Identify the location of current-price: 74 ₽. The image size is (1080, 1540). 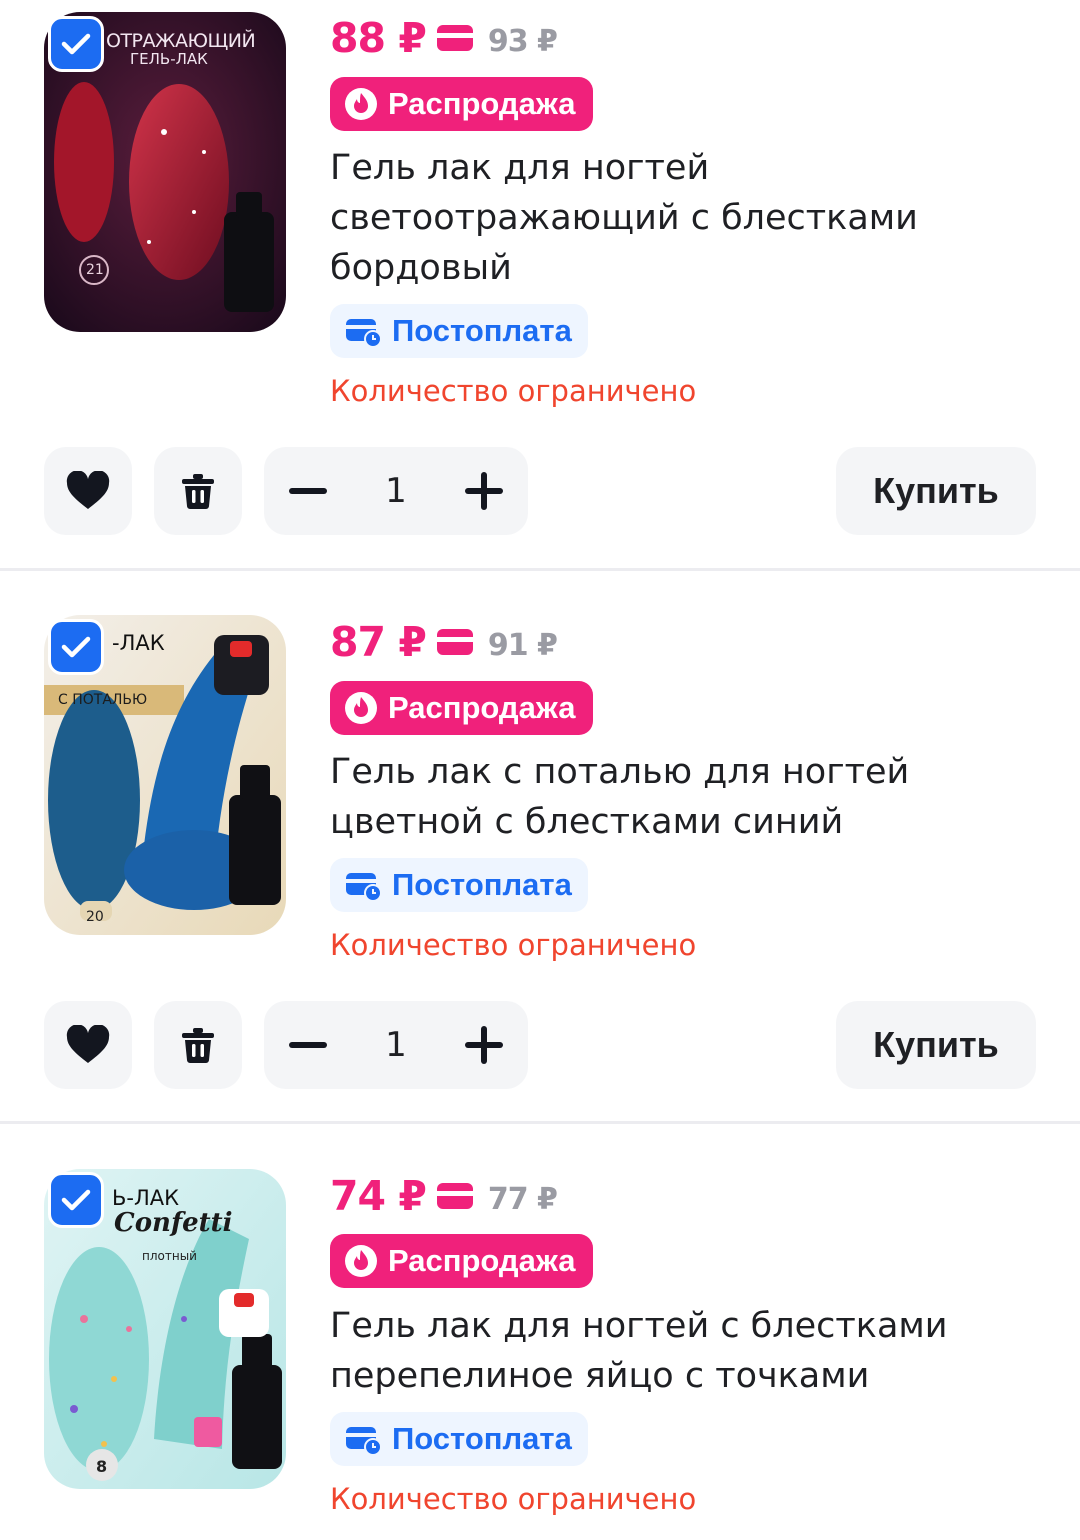
(378, 1196).